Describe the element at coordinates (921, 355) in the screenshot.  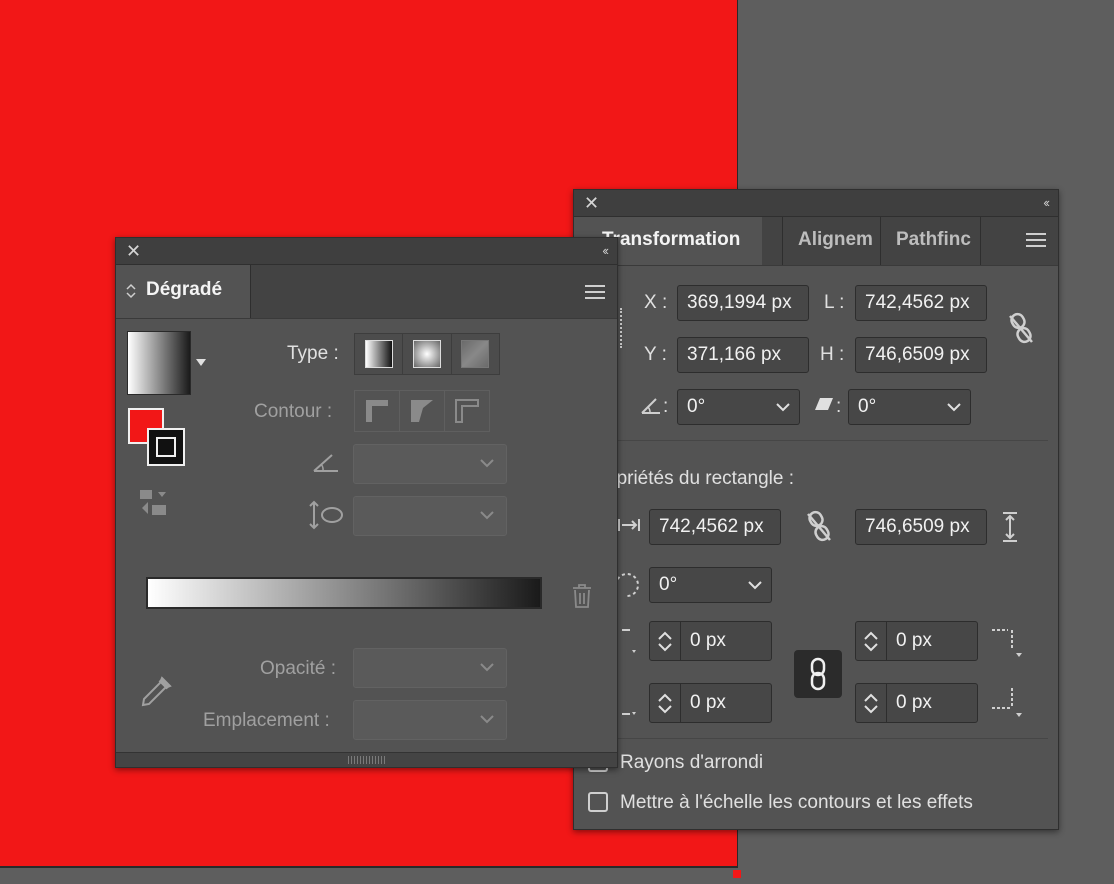
I see `height-input: 746,6509 px` at that location.